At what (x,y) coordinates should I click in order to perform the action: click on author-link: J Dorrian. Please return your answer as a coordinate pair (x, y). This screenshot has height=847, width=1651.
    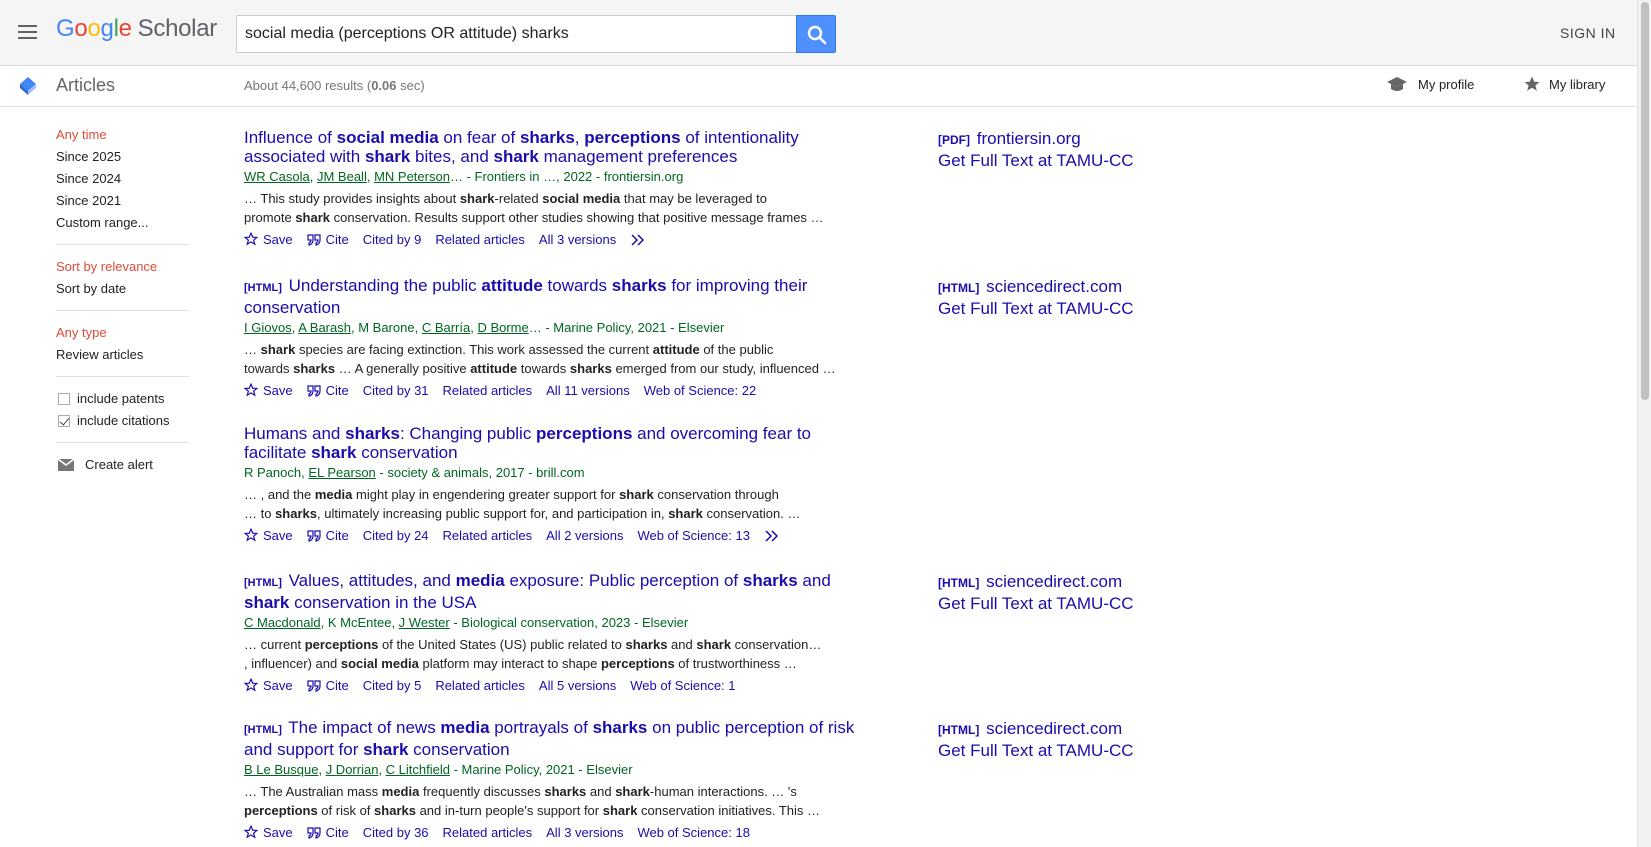
    Looking at the image, I should click on (352, 769).